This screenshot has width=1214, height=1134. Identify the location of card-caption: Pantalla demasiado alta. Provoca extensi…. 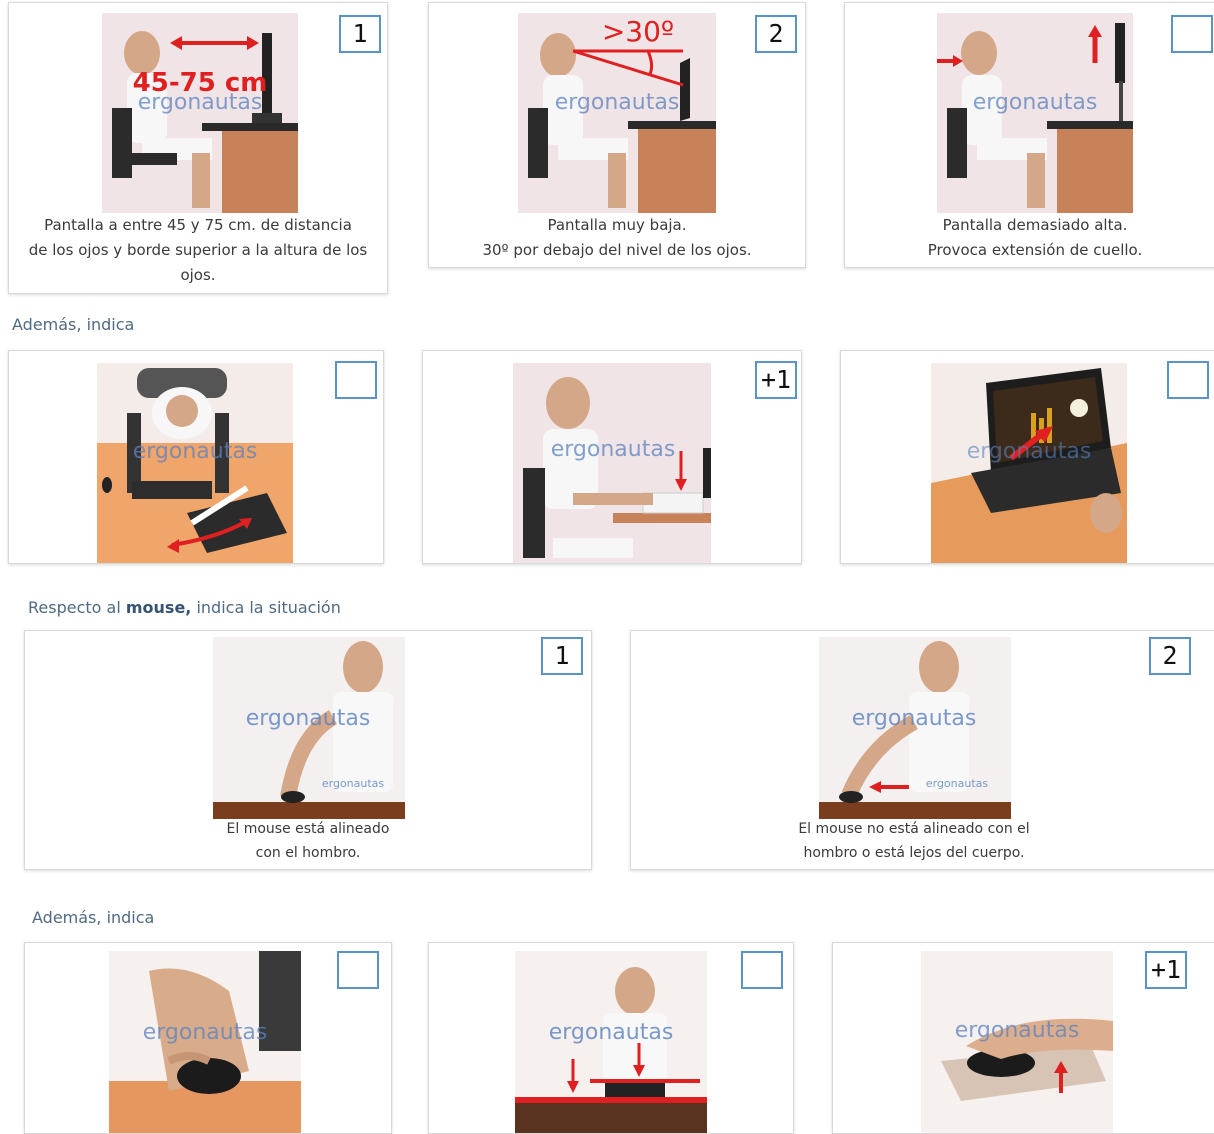
(1035, 237).